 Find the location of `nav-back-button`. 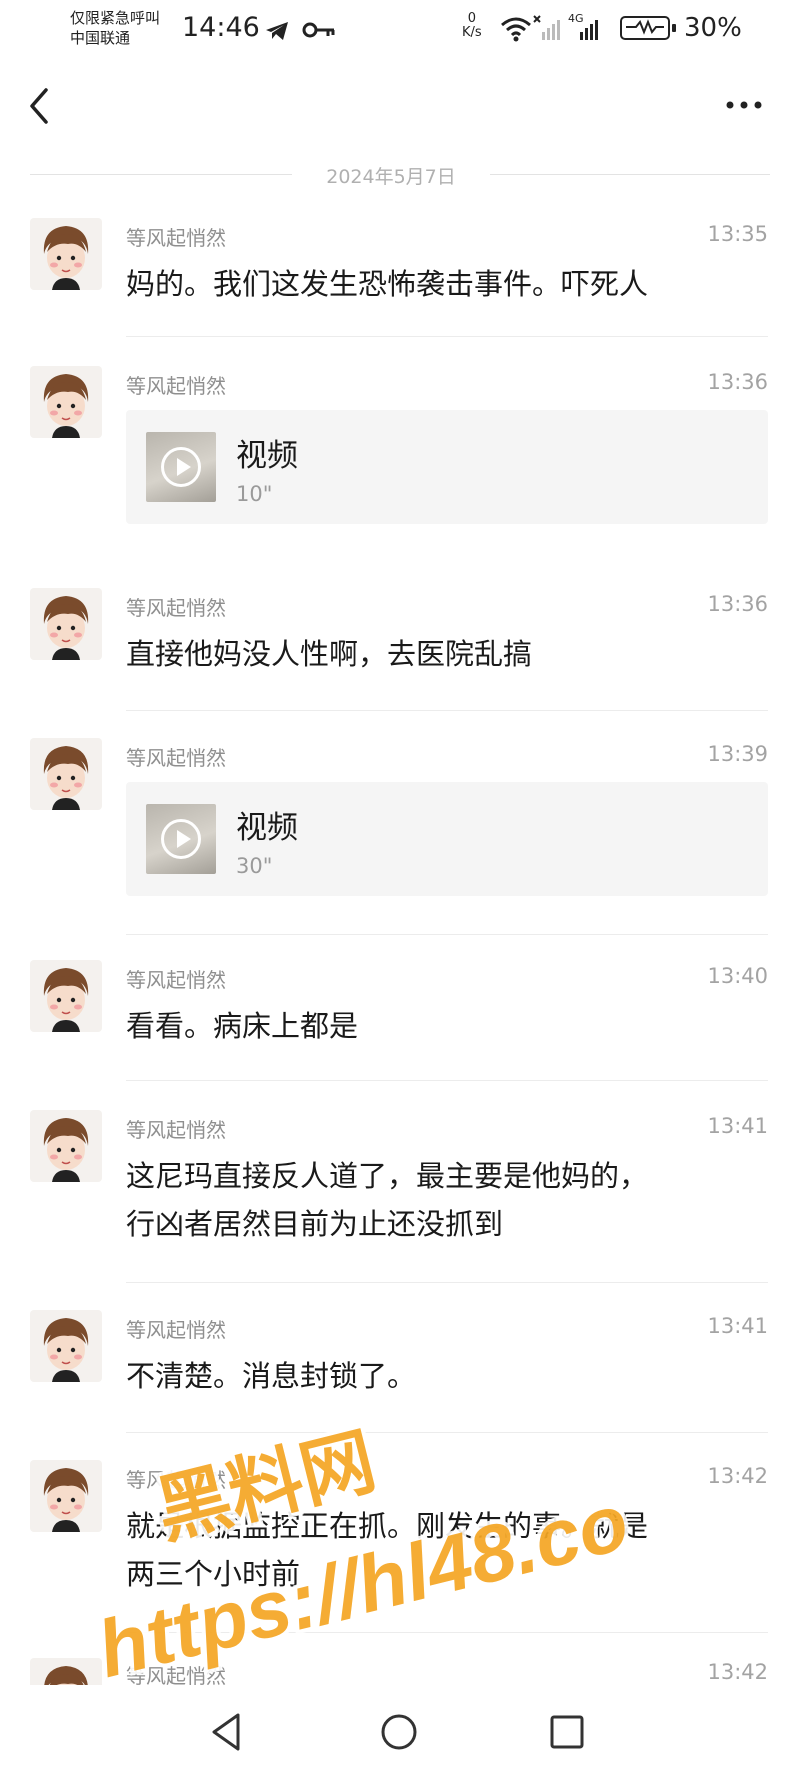

nav-back-button is located at coordinates (227, 1732).